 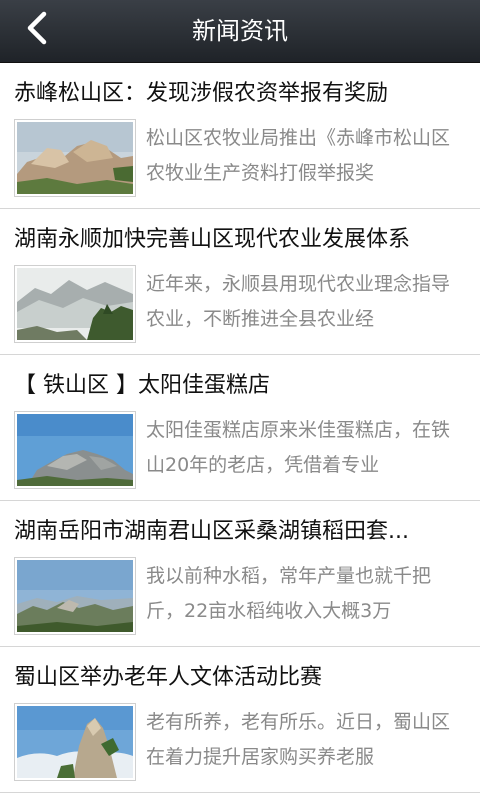 I want to click on mountain-range-image, so click(x=75, y=596).